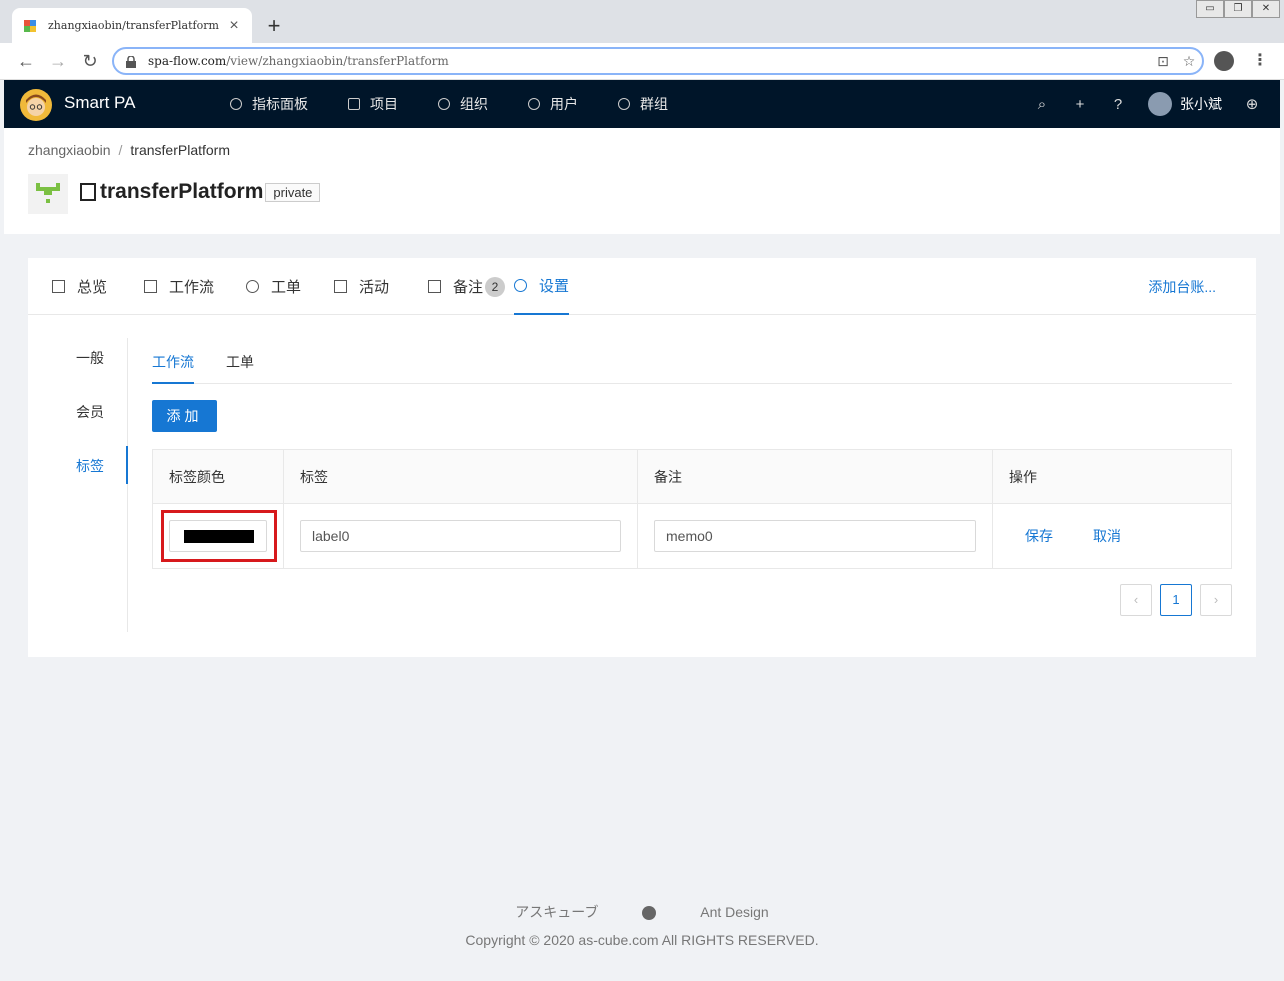  I want to click on bar-chart-icon, so click(58, 286).